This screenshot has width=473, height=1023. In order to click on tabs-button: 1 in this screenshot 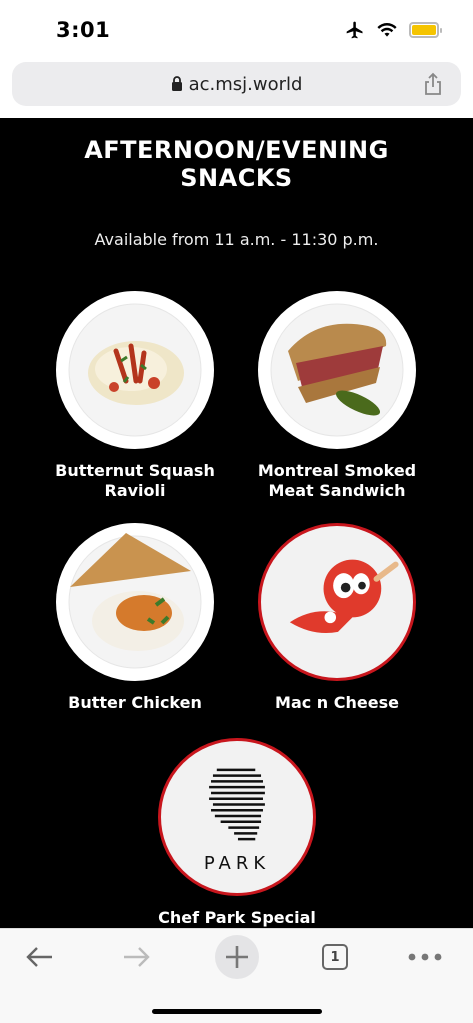, I will do `click(335, 957)`.